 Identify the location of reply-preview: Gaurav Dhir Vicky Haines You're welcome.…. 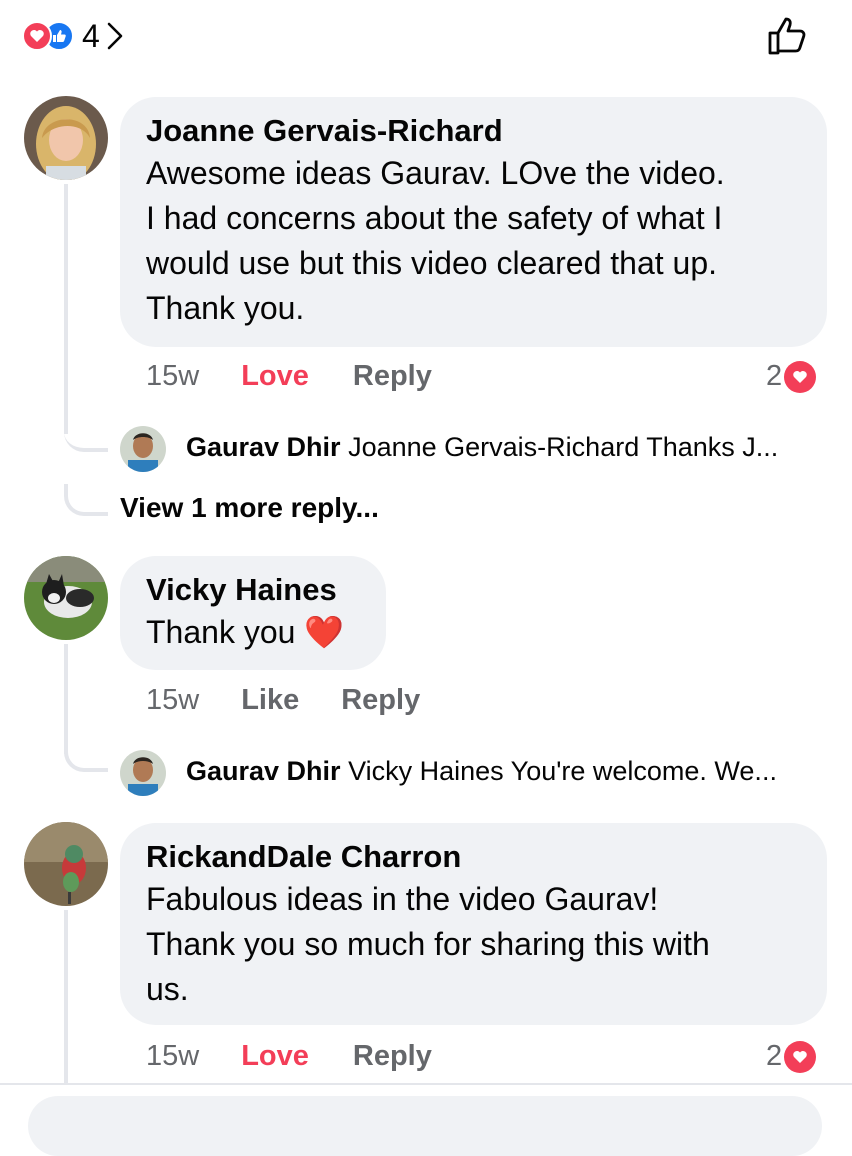
(481, 771).